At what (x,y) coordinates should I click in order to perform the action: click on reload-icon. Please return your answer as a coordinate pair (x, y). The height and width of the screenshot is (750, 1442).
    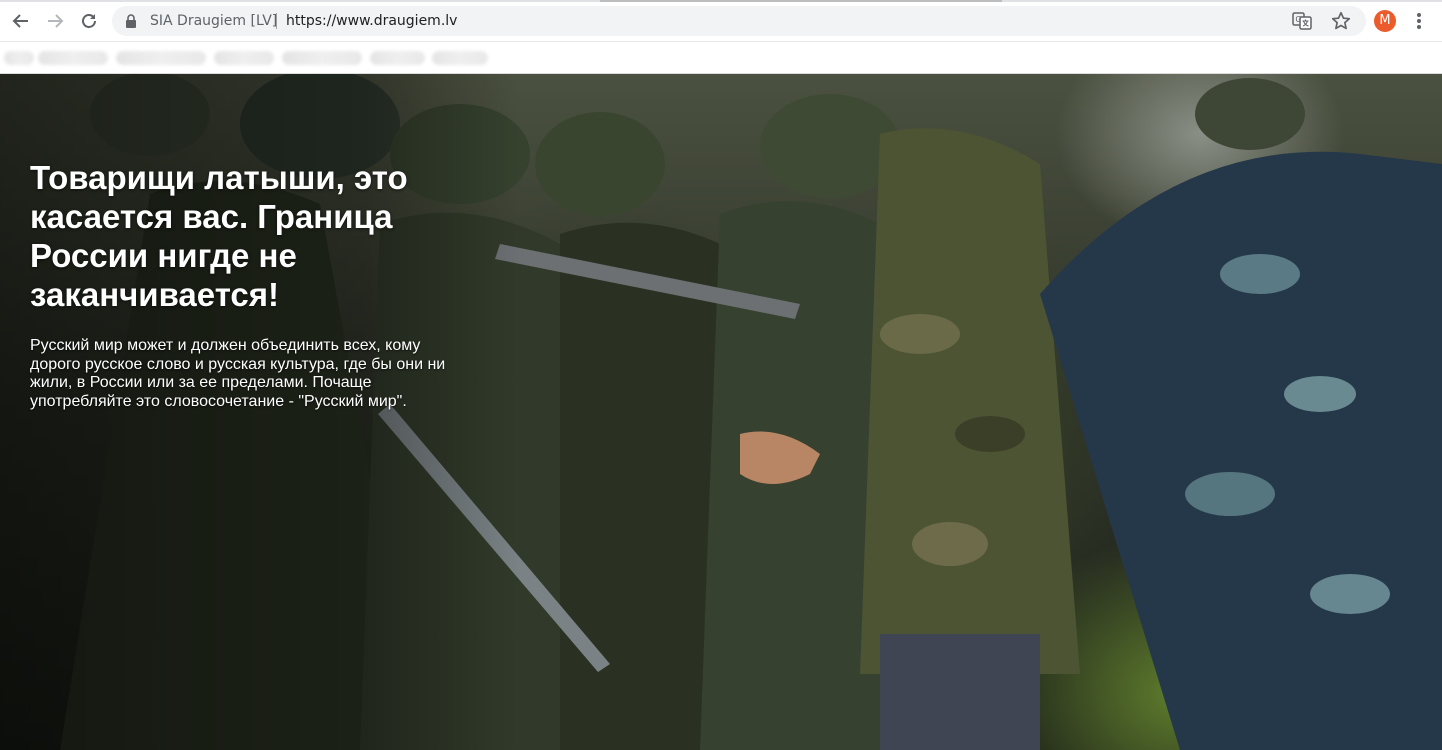
    Looking at the image, I should click on (89, 21).